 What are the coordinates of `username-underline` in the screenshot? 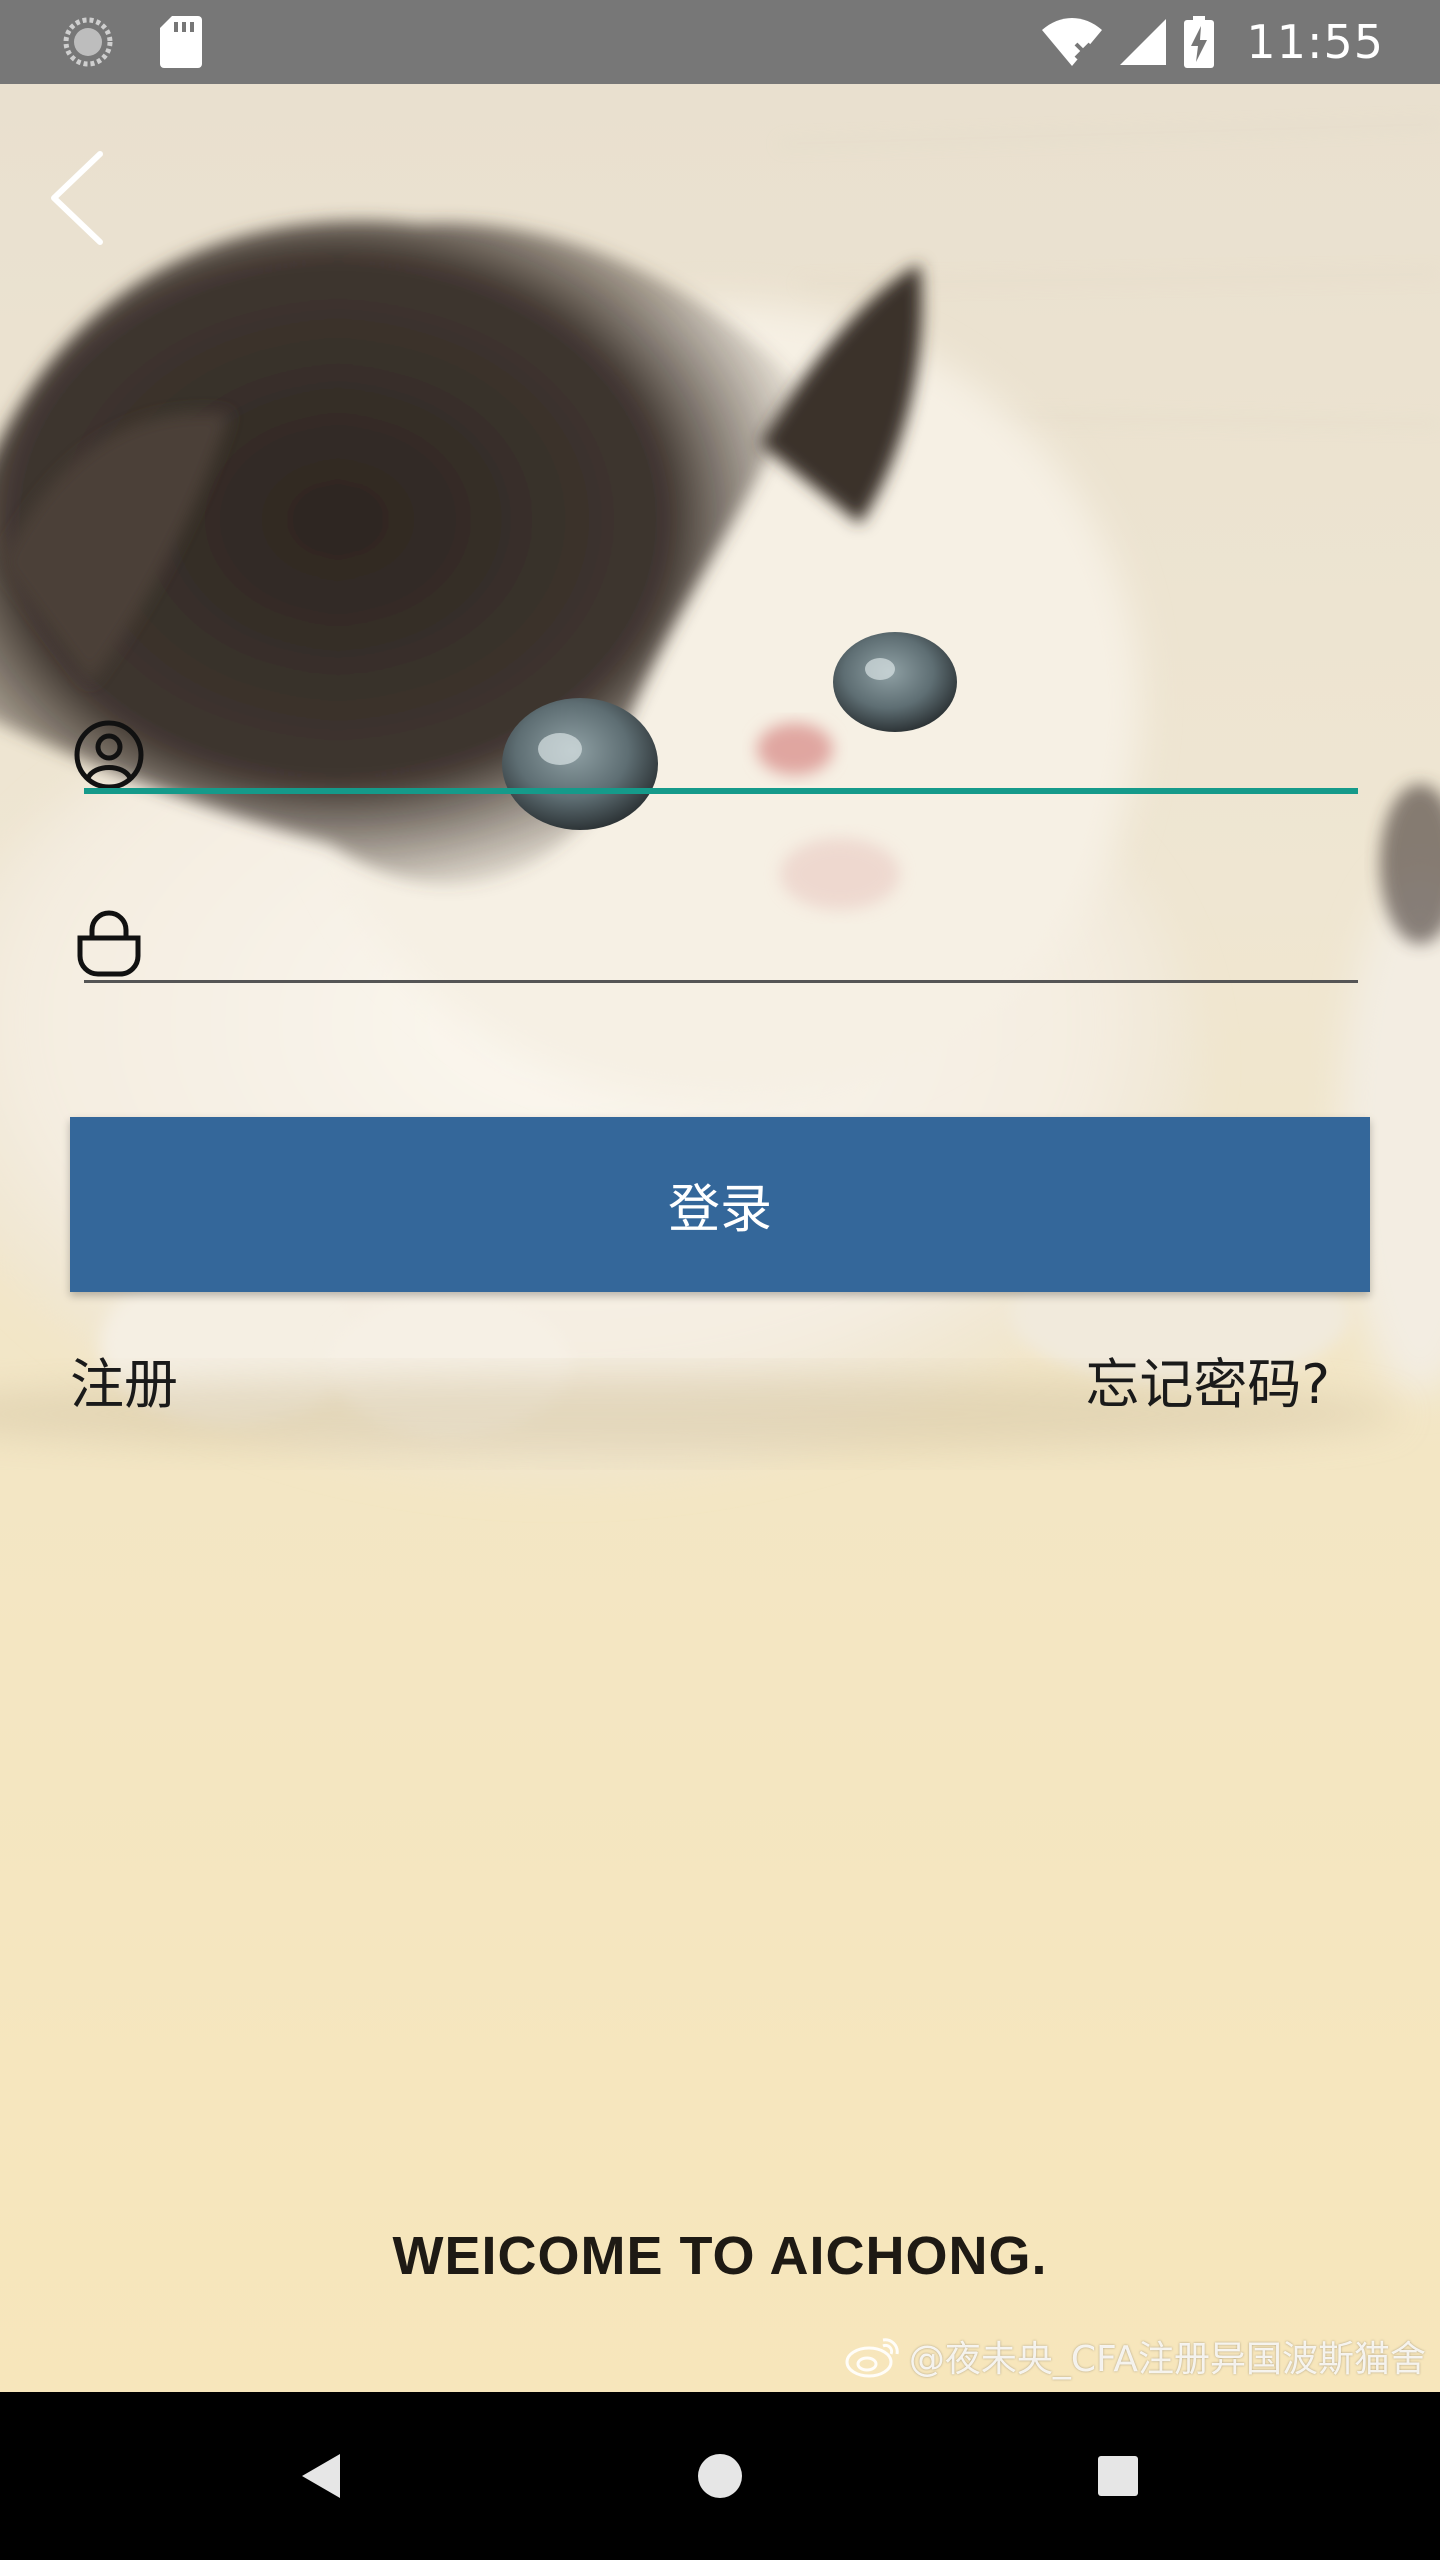 It's located at (721, 791).